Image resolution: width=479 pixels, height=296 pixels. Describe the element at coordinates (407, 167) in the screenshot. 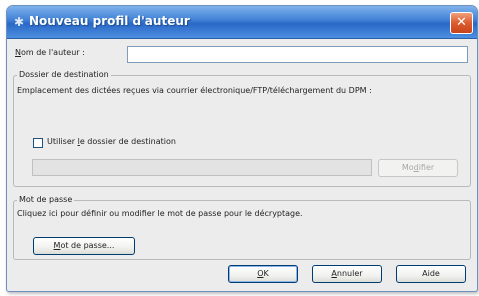

I see `modify-label-pre: Mo` at that location.